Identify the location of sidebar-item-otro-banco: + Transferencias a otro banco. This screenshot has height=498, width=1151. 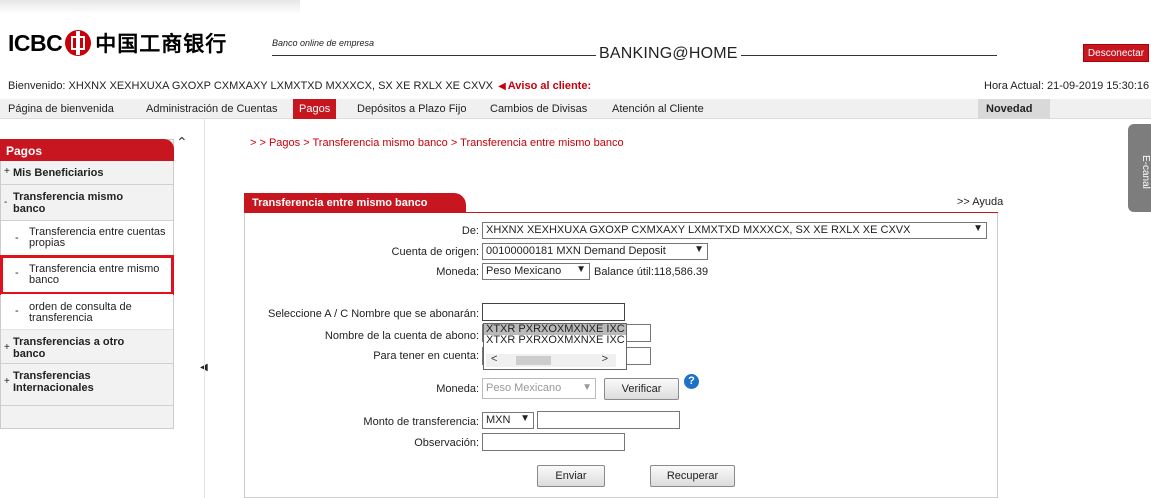
(87, 347).